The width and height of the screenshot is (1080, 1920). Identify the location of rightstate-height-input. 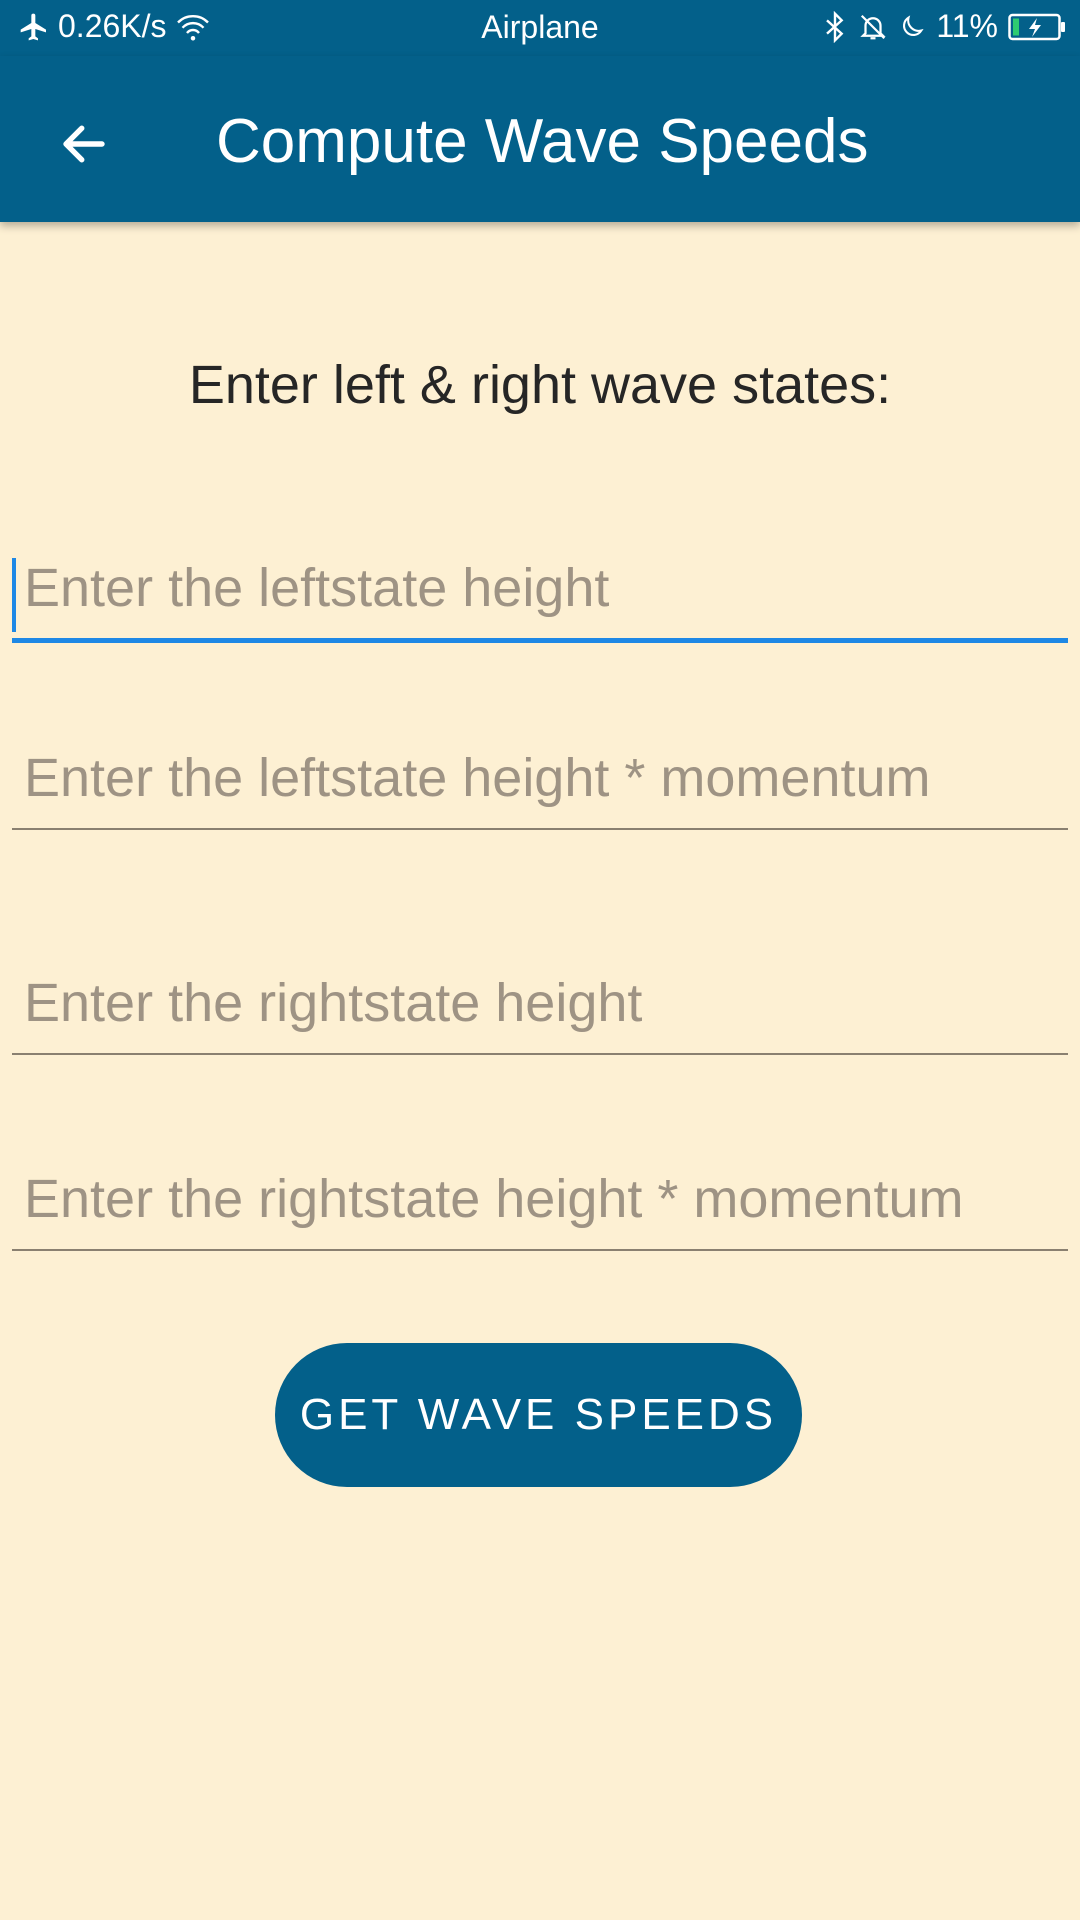
(540, 1003).